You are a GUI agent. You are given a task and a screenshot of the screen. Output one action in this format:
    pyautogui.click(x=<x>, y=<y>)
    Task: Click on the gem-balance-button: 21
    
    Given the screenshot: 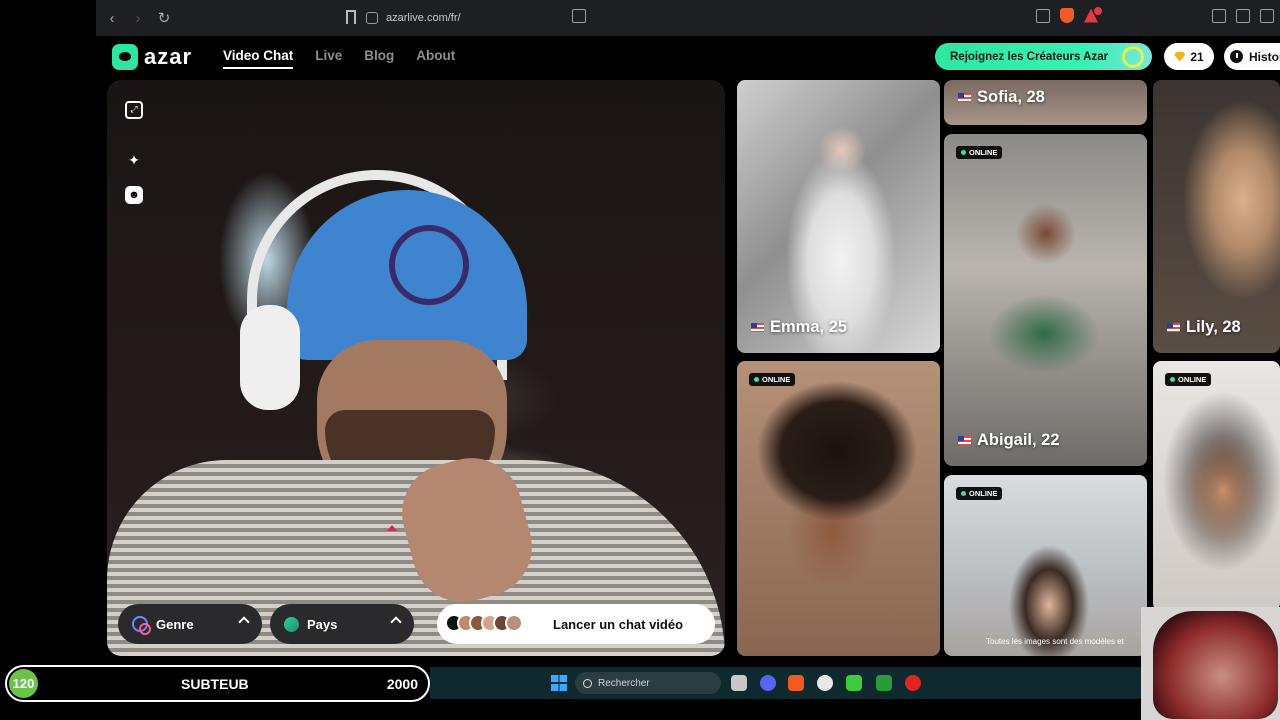 What is the action you would take?
    pyautogui.click(x=1189, y=56)
    